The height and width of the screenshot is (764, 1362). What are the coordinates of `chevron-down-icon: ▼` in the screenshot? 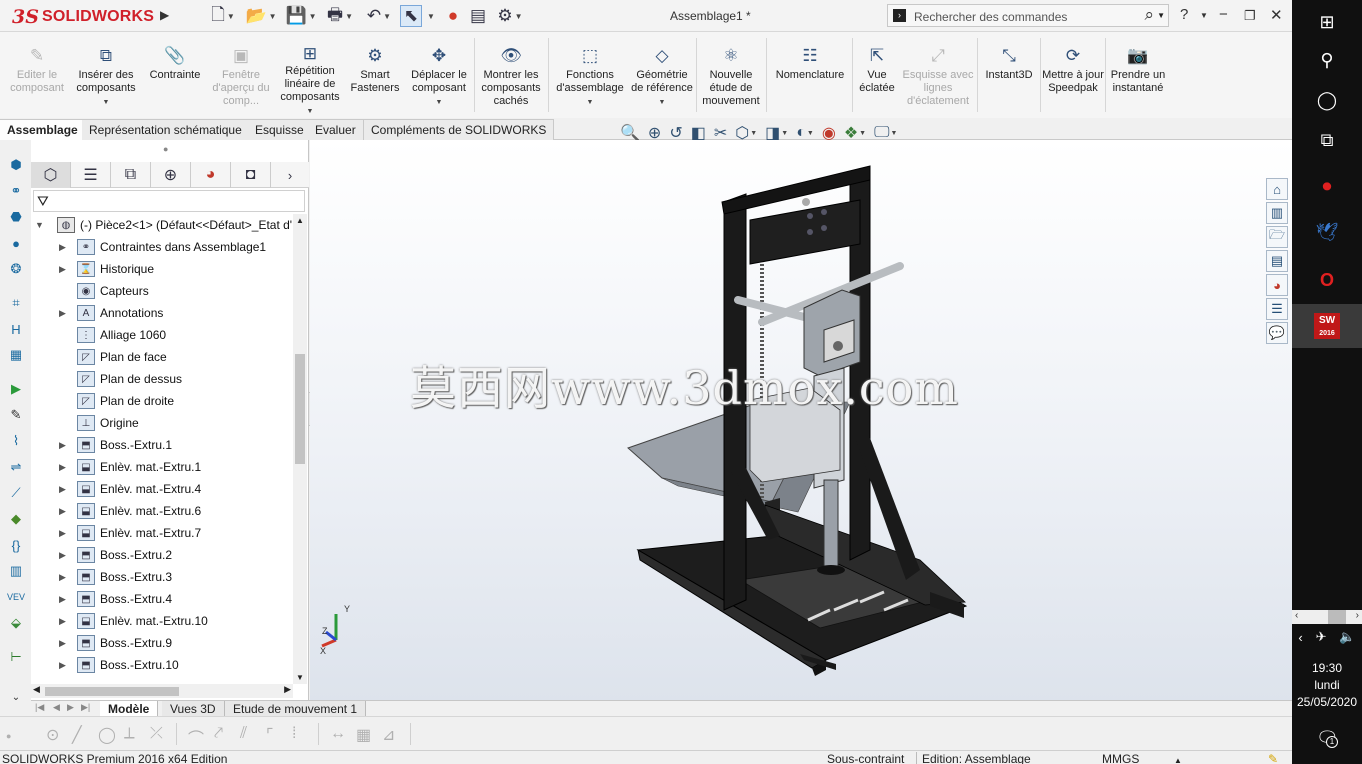 It's located at (1161, 15).